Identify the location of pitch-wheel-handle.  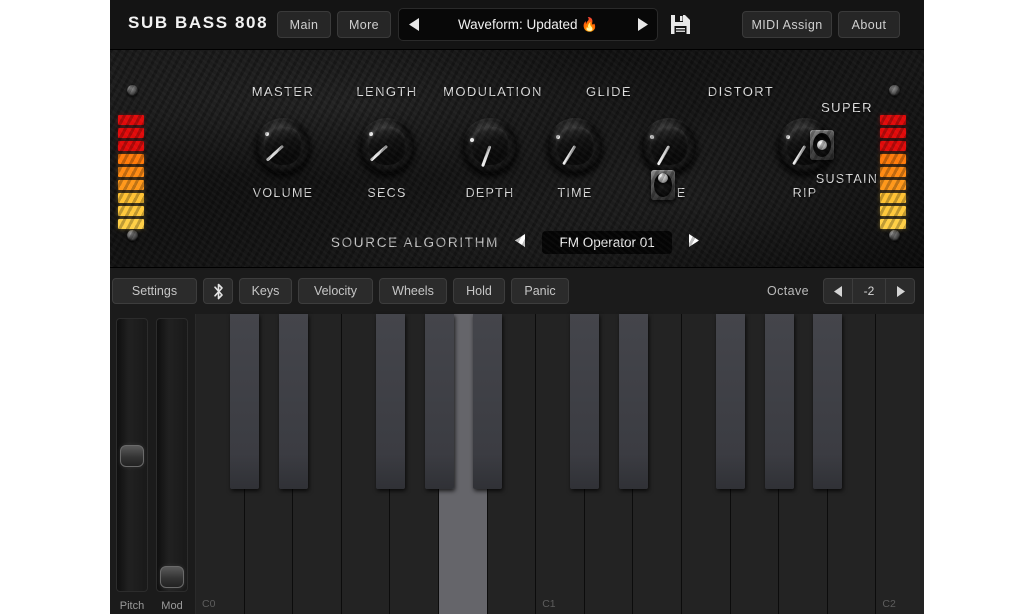
(132, 456).